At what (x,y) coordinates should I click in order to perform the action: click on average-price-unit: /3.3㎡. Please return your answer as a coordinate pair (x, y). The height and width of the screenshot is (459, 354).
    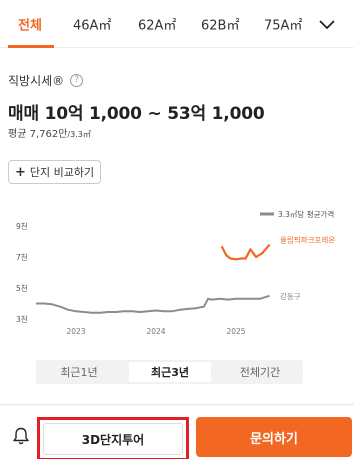
    Looking at the image, I should click on (79, 134).